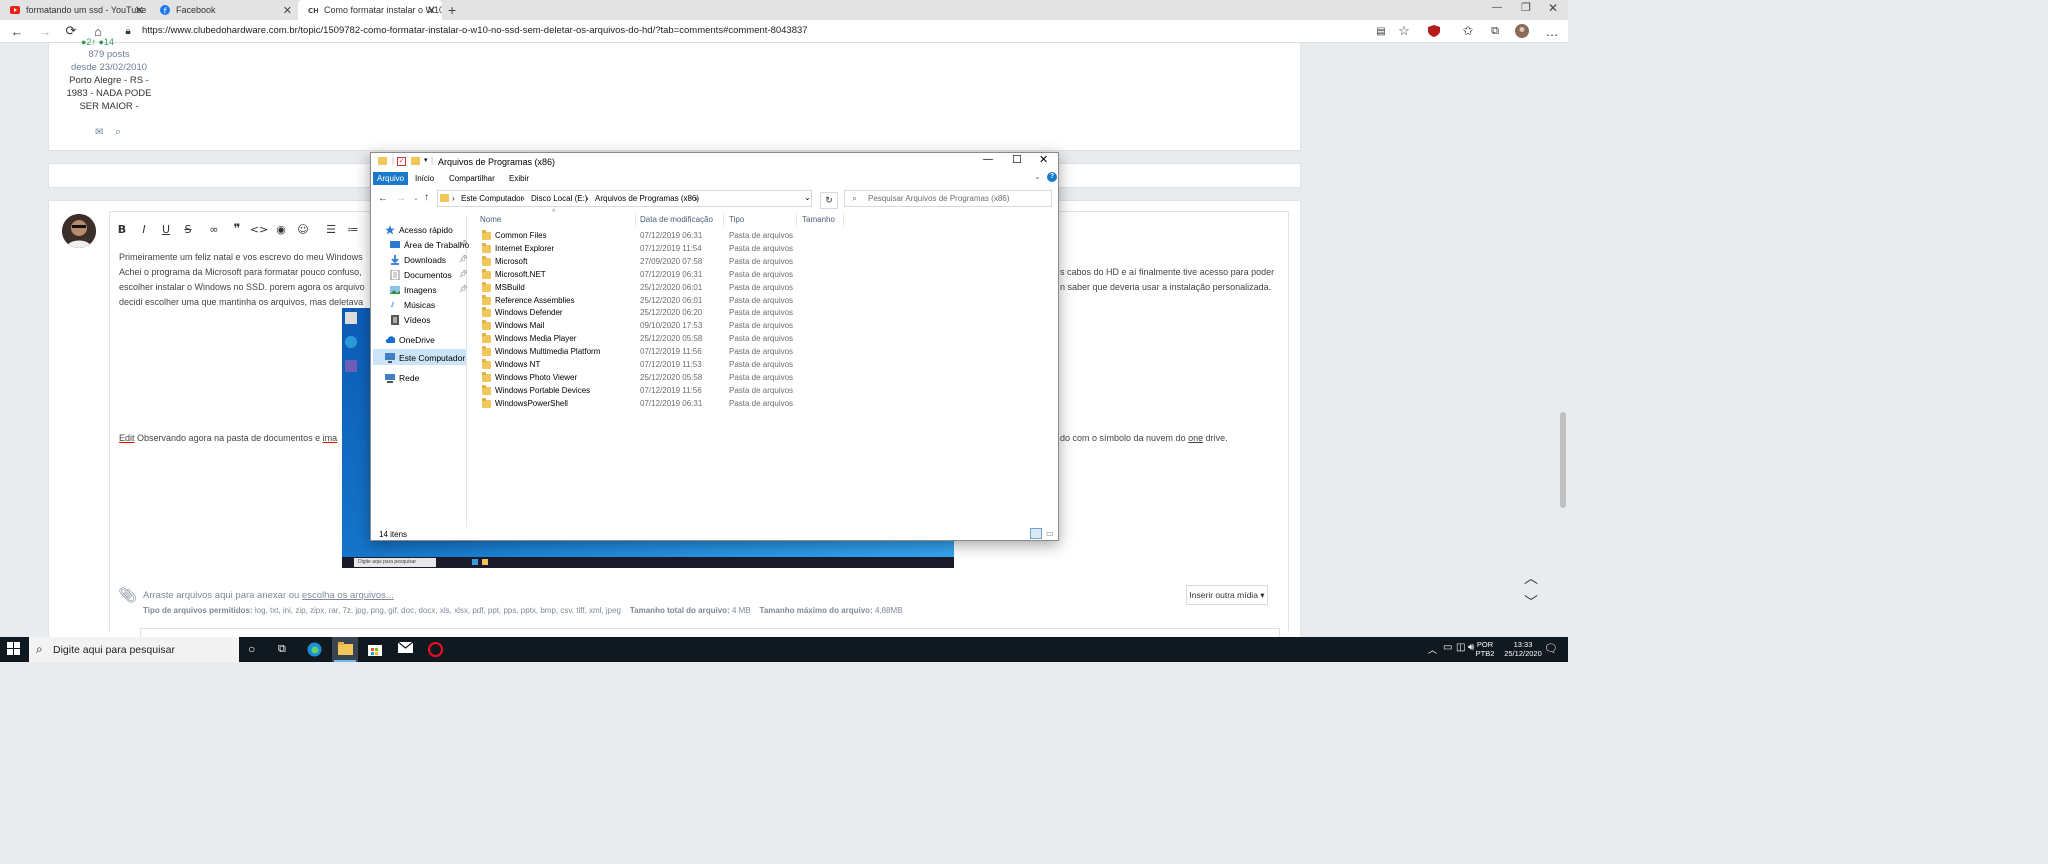 The width and height of the screenshot is (2048, 864). What do you see at coordinates (1468, 30) in the screenshot?
I see `favorites-icon: ✩` at bounding box center [1468, 30].